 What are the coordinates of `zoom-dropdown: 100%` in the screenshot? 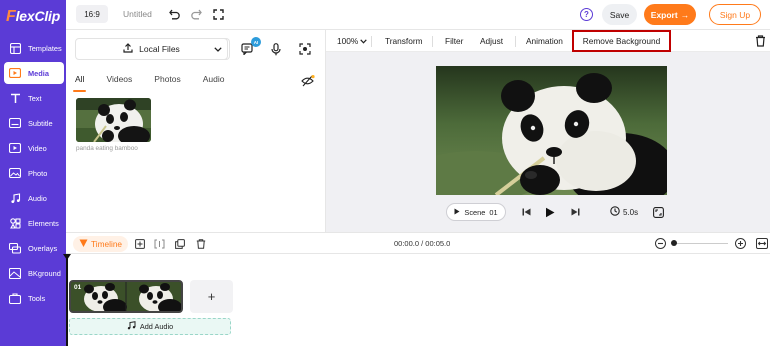 It's located at (352, 41).